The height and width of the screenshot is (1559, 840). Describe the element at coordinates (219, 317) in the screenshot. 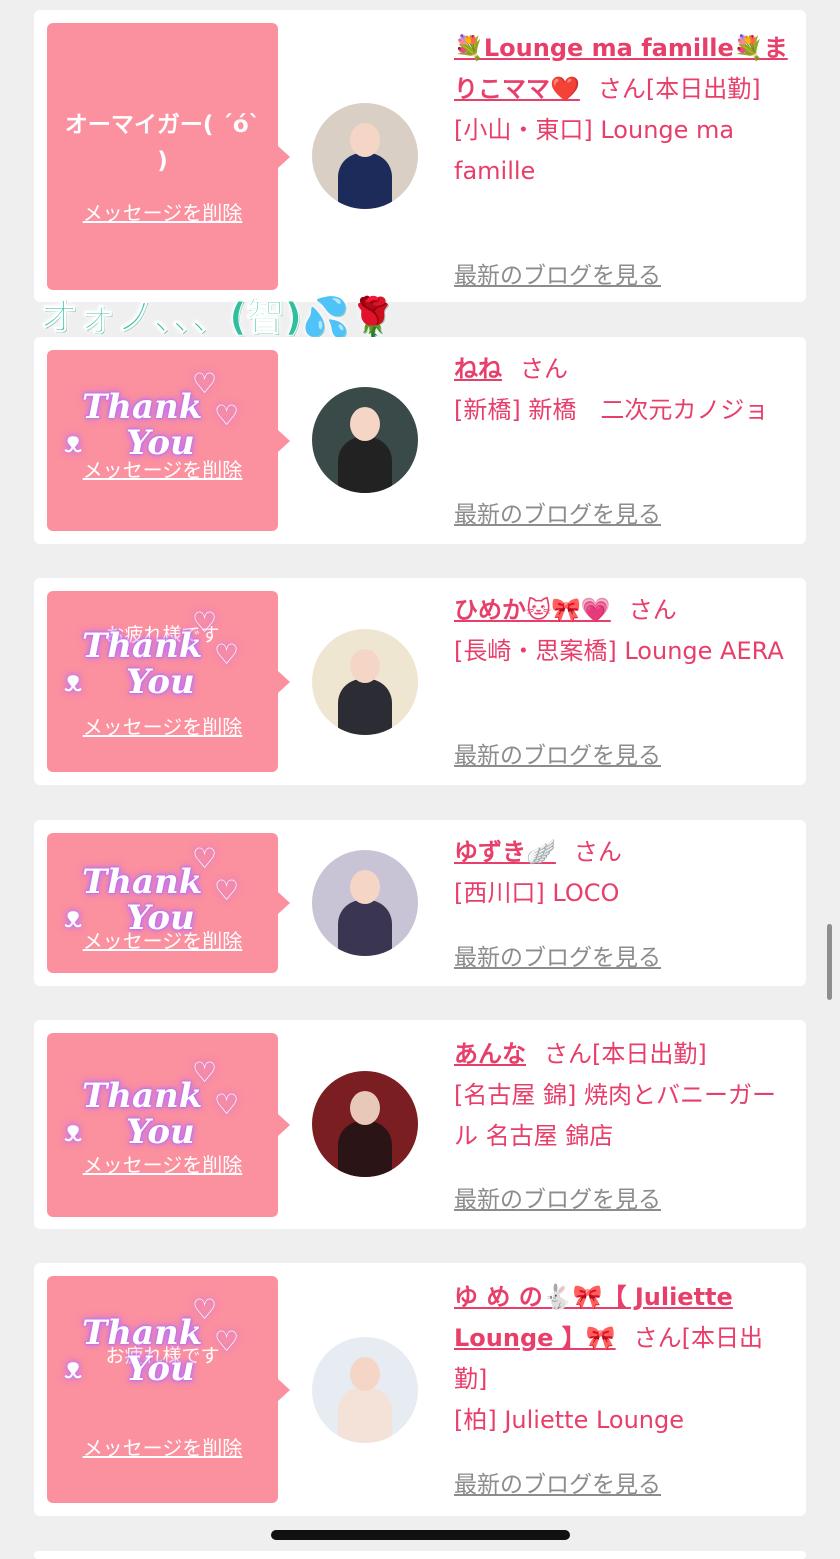

I see `overlay-sticker-text: オォノ、、、(智)💦🌹` at that location.